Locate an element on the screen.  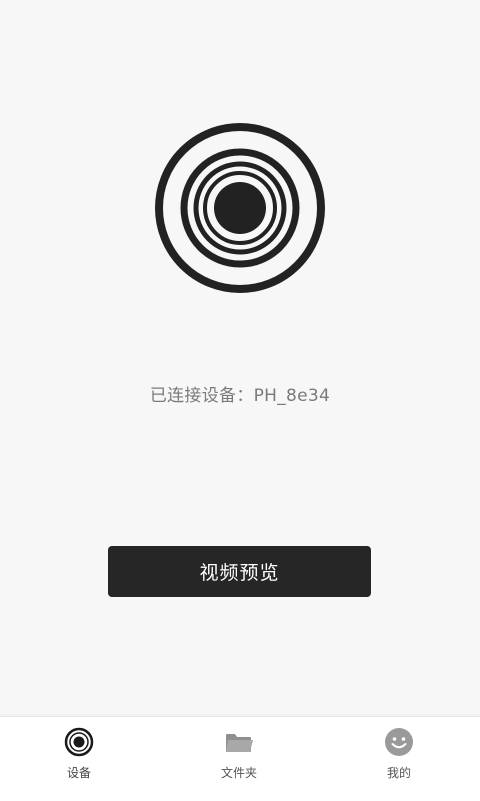
tab-device: 设备 is located at coordinates (79, 759).